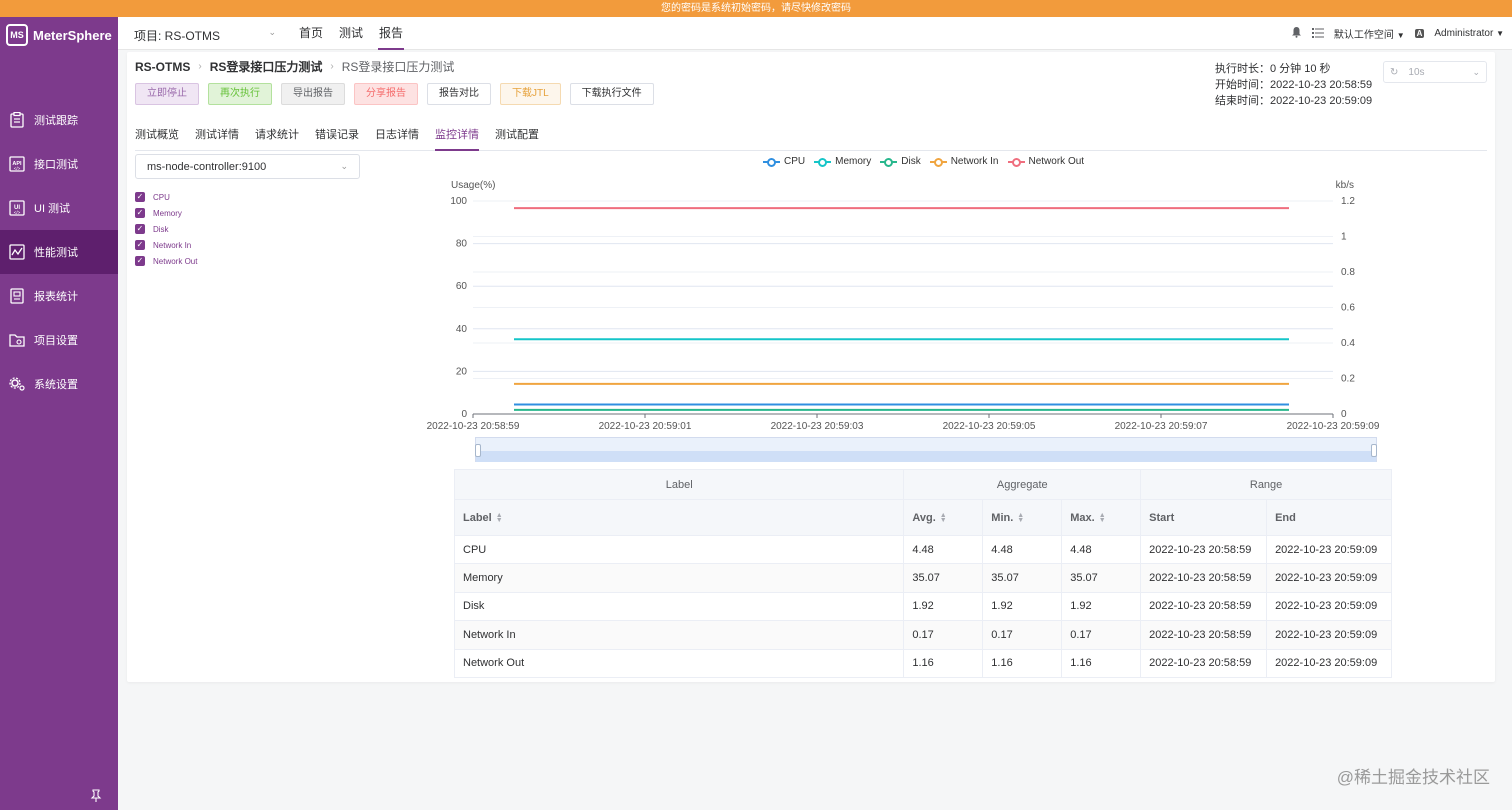 The width and height of the screenshot is (1512, 810). Describe the element at coordinates (59, 296) in the screenshot. I see `sidebar-item-report-stats: 报表统计` at that location.